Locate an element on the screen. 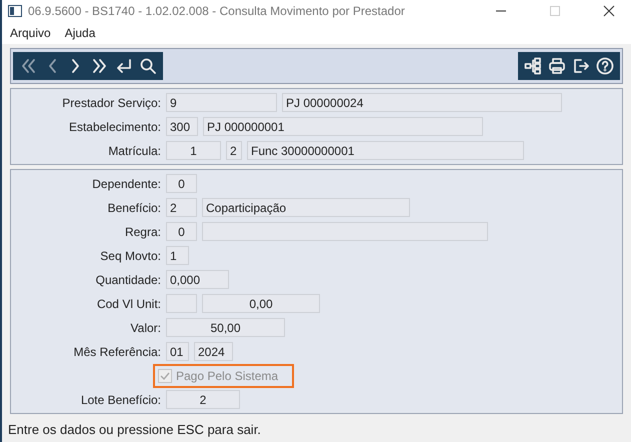 Image resolution: width=631 pixels, height=442 pixels. close-icon is located at coordinates (609, 11).